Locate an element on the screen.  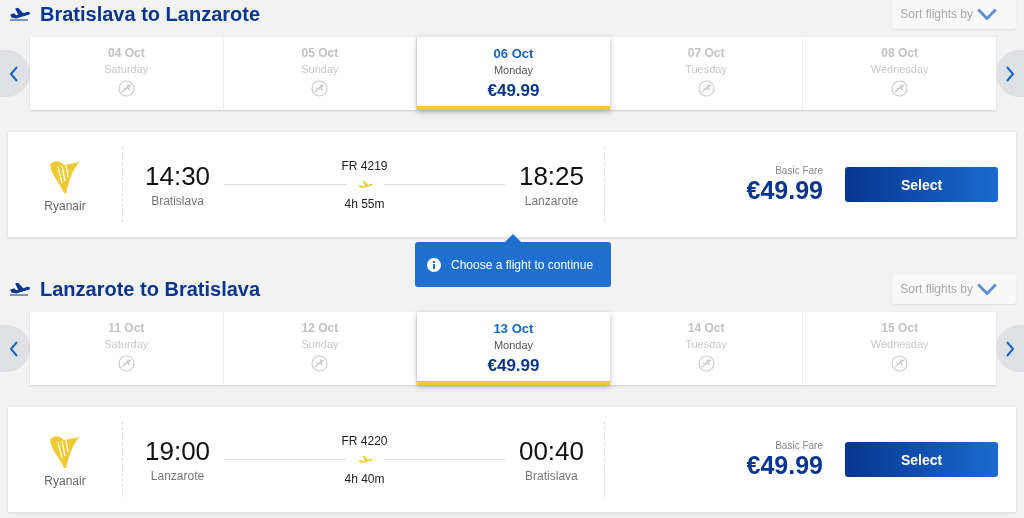
departure-city: Bratislava is located at coordinates (177, 201).